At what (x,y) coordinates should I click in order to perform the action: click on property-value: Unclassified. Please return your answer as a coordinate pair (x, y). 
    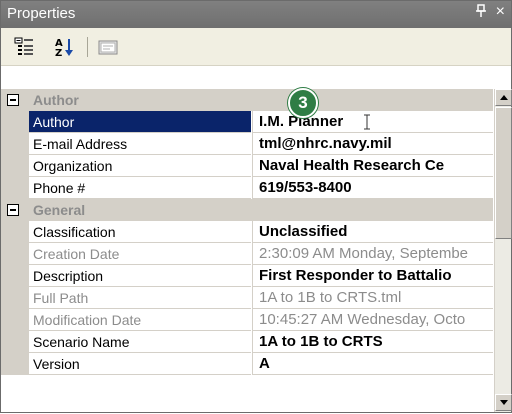
    Looking at the image, I should click on (372, 232).